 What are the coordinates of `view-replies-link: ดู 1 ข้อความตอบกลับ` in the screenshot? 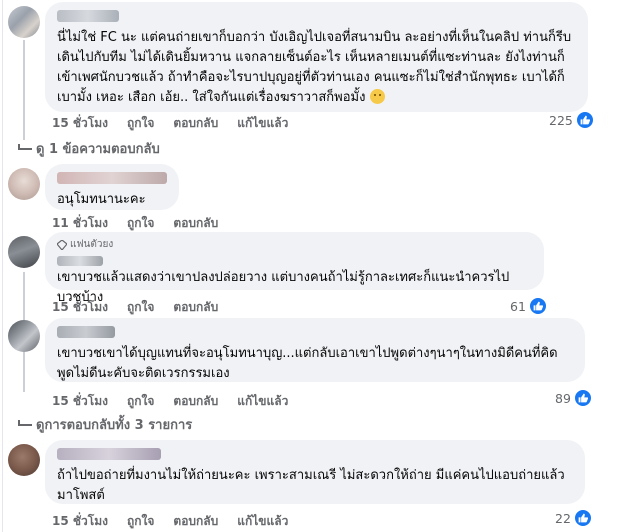 It's located at (89, 148).